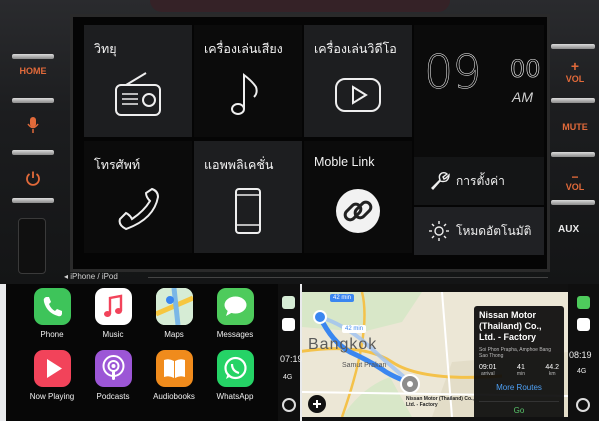  Describe the element at coordinates (515, 353) in the screenshot. I see `route-card-address: Soi Phon Prapha, Amphoe Bang Sao Thong` at that location.